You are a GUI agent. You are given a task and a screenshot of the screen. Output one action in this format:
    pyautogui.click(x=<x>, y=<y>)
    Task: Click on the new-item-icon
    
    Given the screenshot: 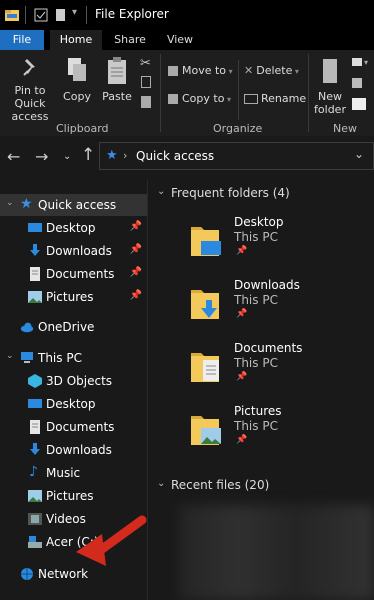 What is the action you would take?
    pyautogui.click(x=357, y=62)
    